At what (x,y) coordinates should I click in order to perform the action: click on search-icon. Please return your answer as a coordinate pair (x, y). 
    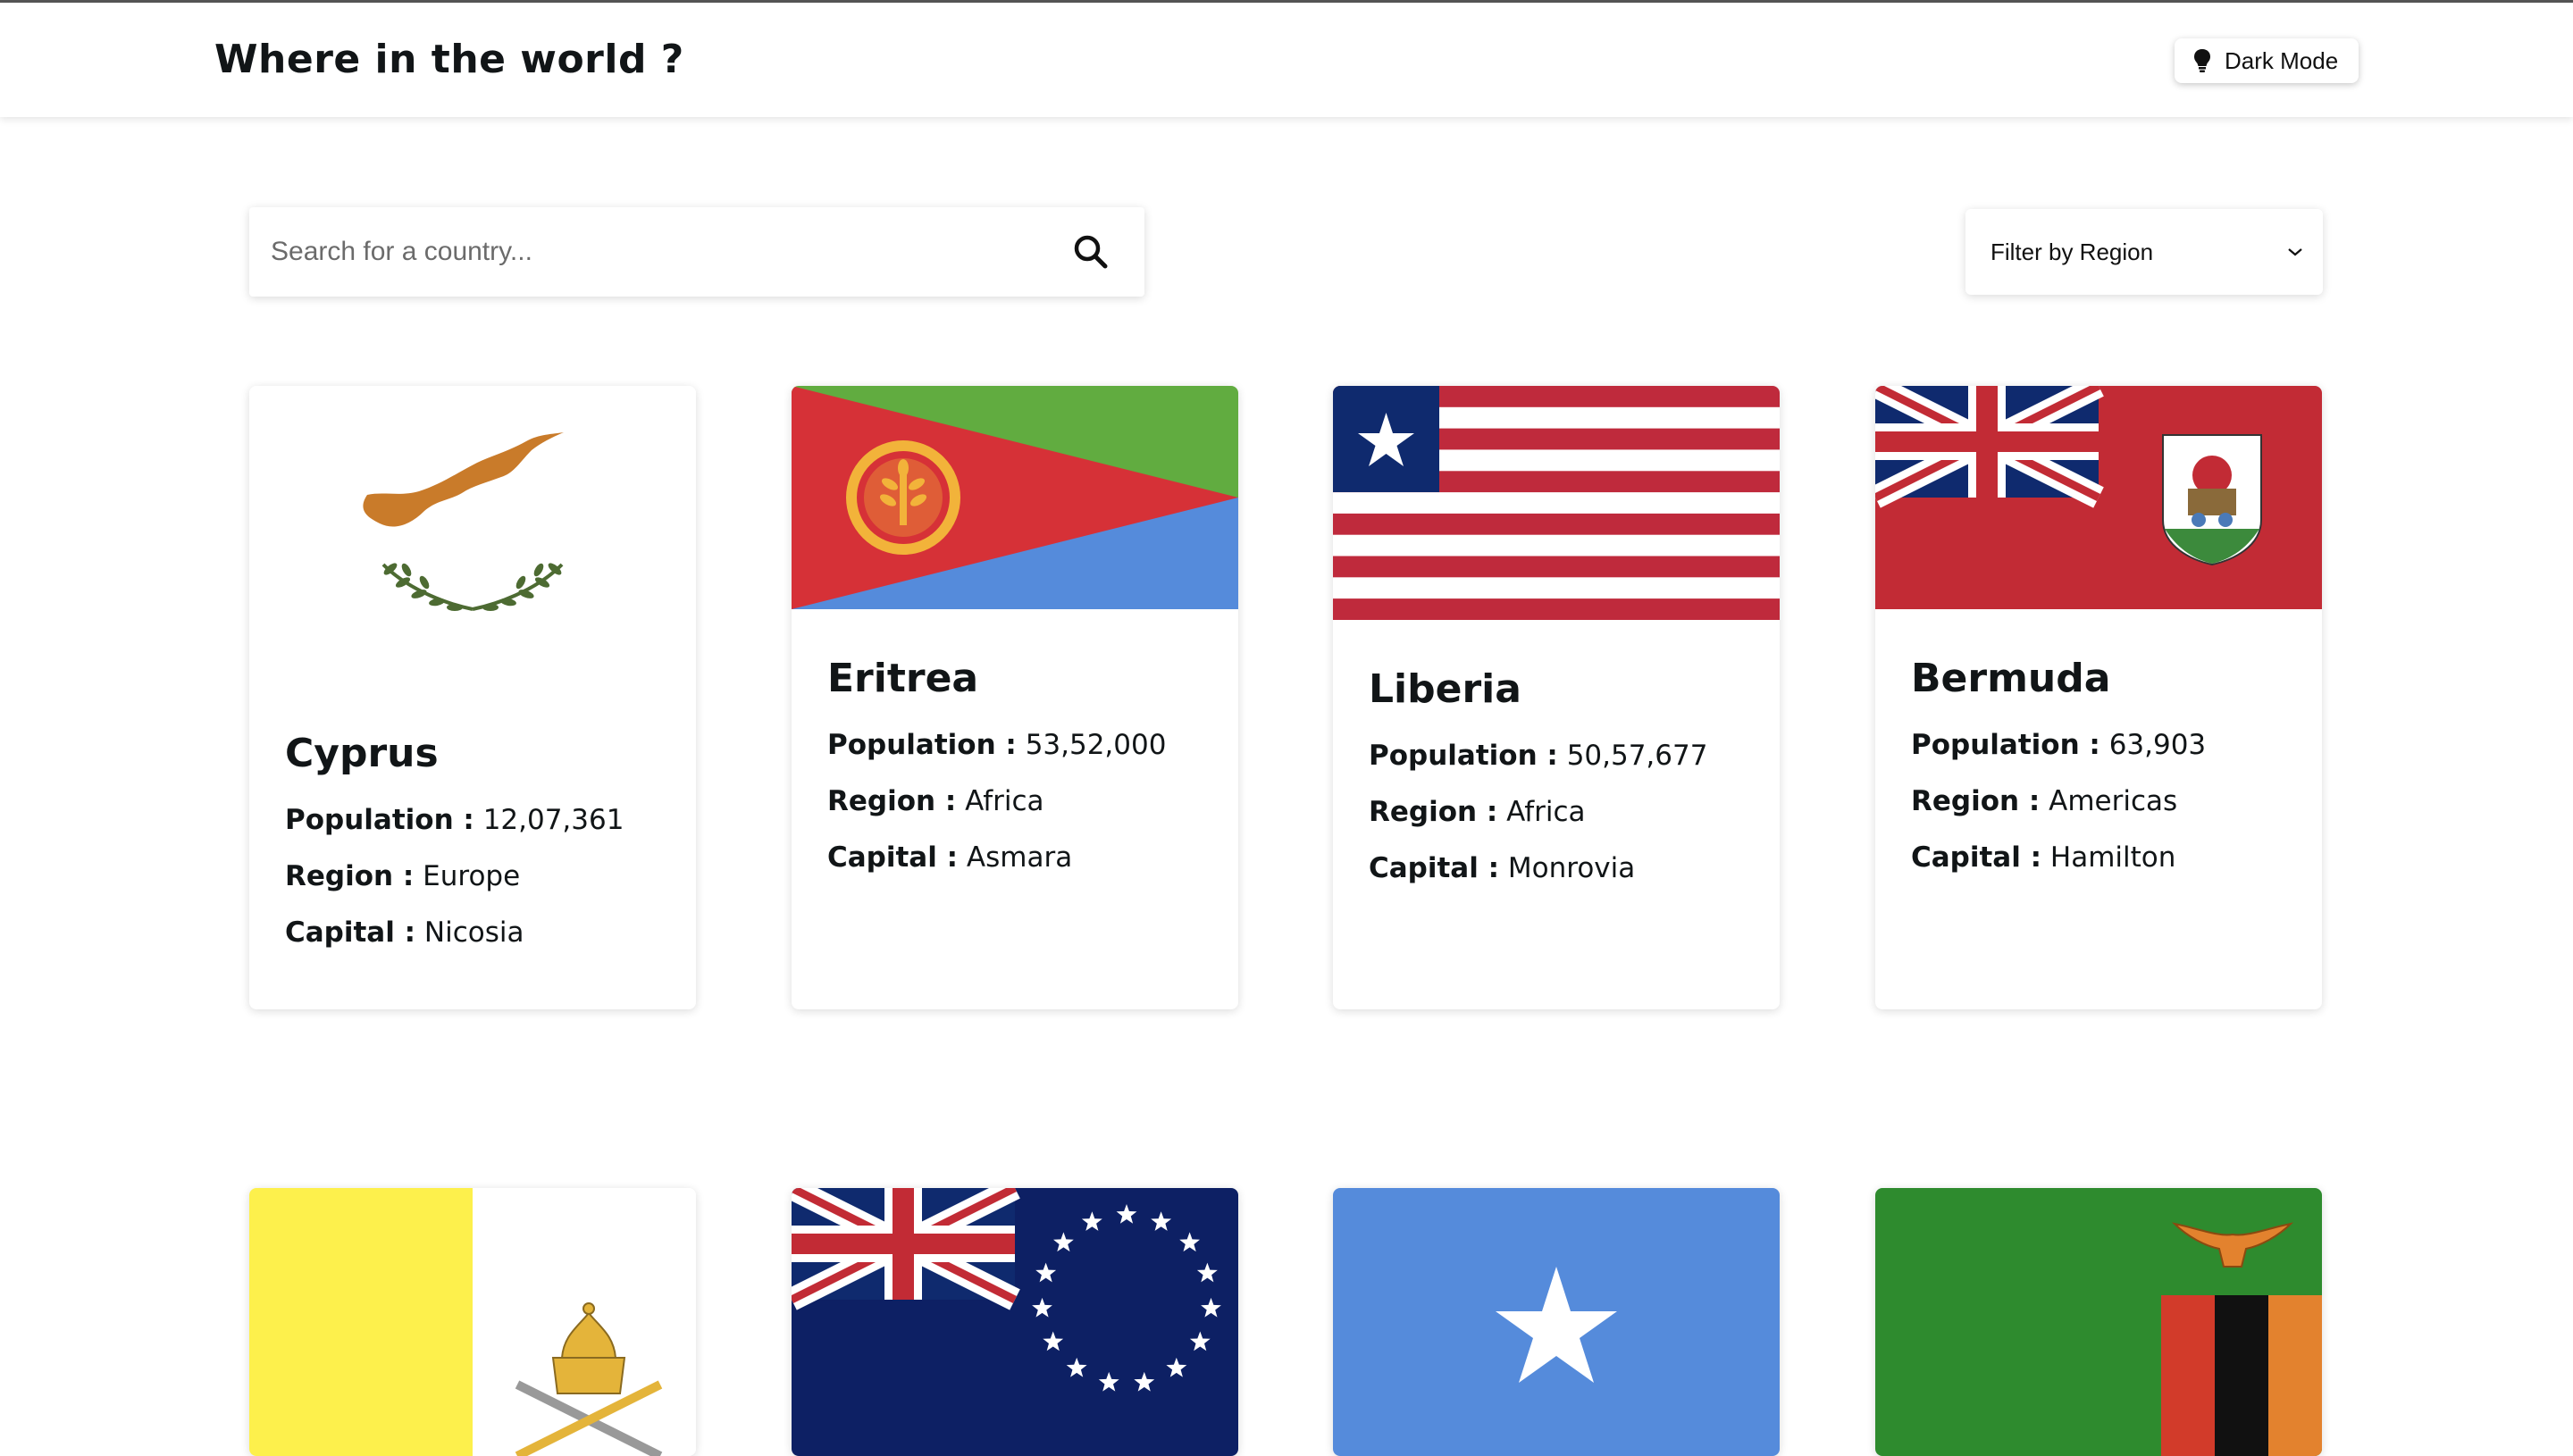
    Looking at the image, I should click on (1090, 252).